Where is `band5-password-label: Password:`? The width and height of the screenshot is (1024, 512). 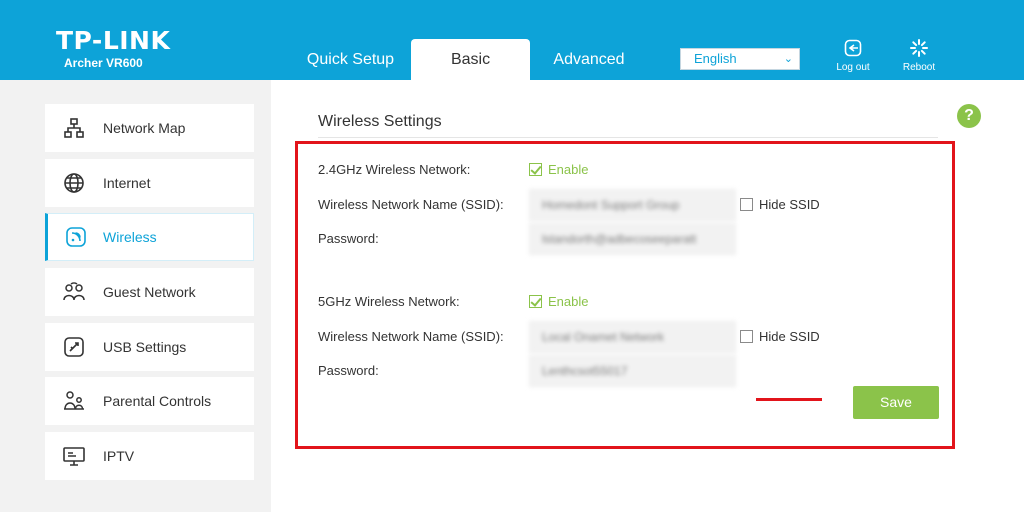
band5-password-label: Password: is located at coordinates (348, 370).